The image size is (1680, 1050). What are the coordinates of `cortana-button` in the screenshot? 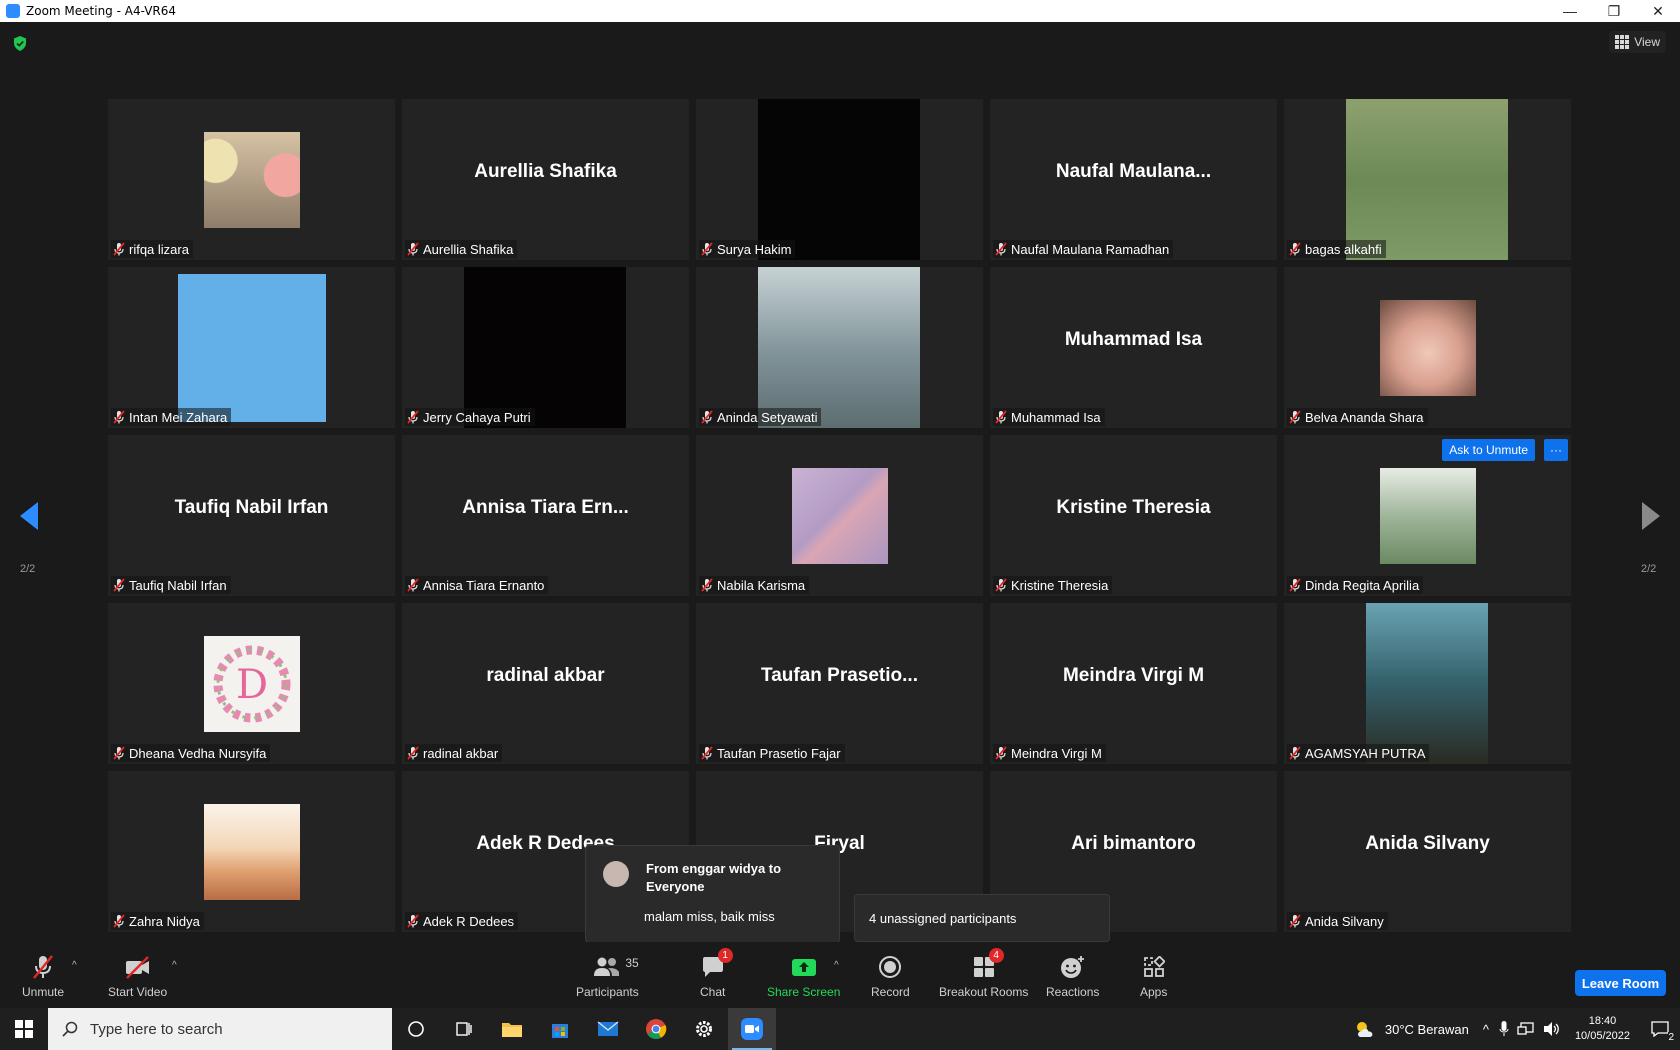 It's located at (416, 1029).